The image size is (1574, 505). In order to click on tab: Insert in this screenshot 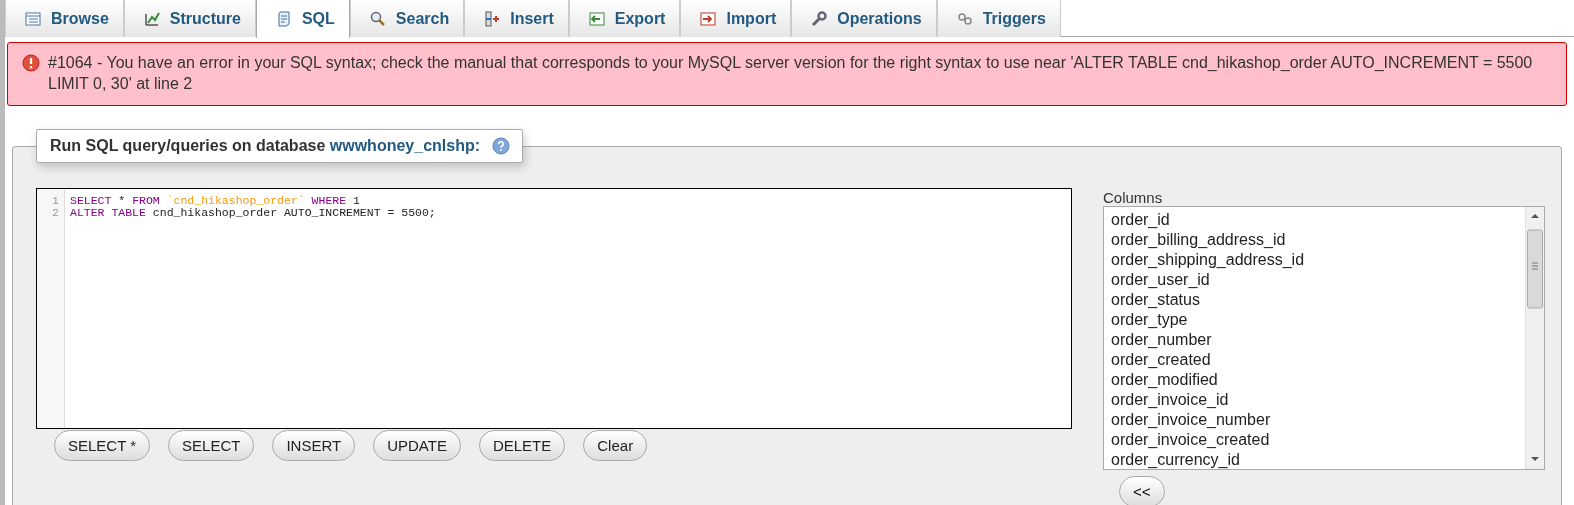, I will do `click(516, 18)`.